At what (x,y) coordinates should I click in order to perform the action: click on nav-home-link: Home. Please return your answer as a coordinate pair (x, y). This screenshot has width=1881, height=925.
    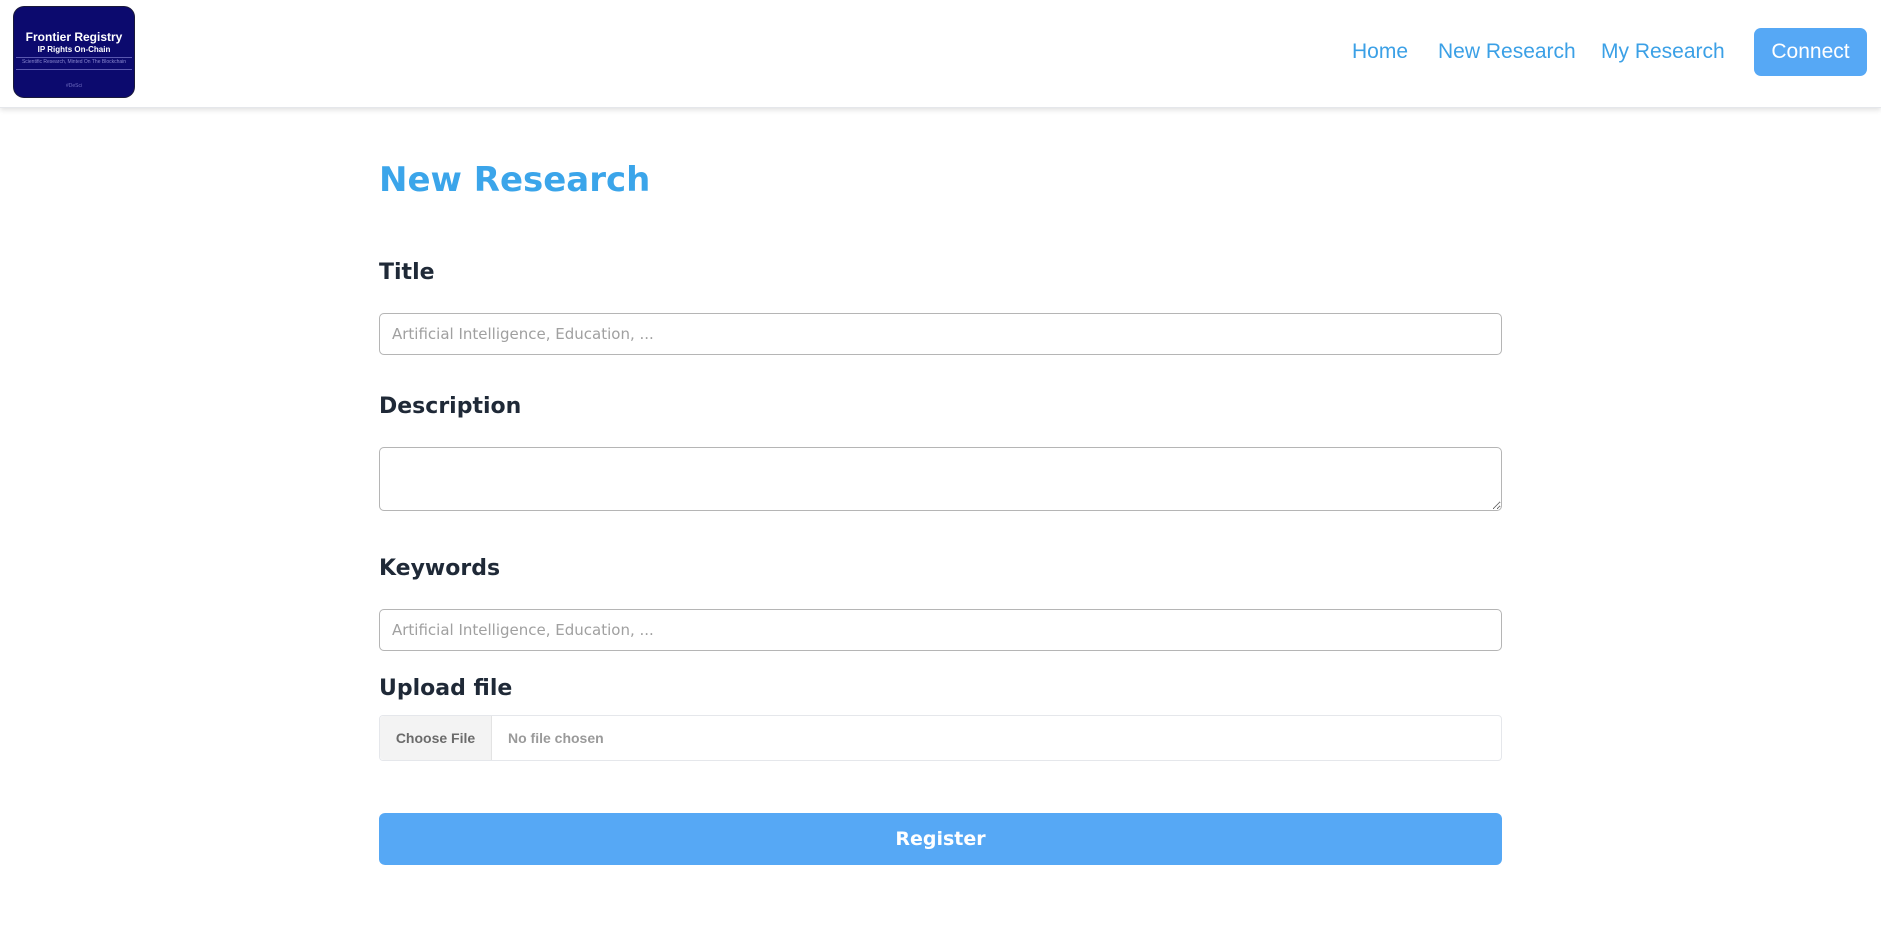
    Looking at the image, I should click on (1380, 52).